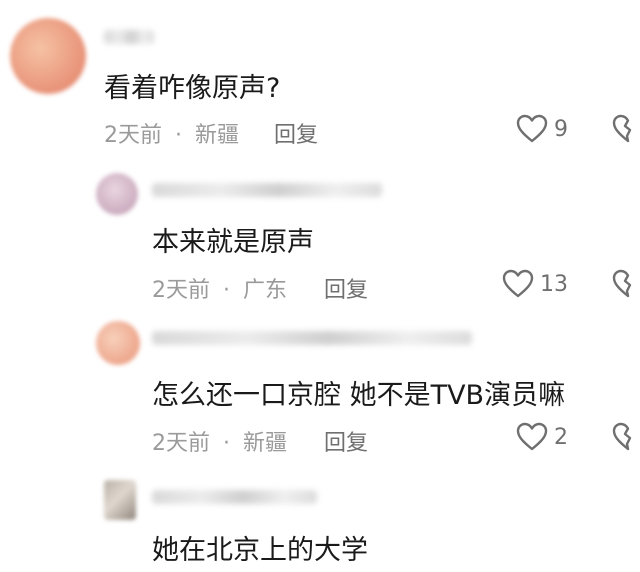 The width and height of the screenshot is (640, 572). I want to click on comment-location: 广东, so click(265, 290).